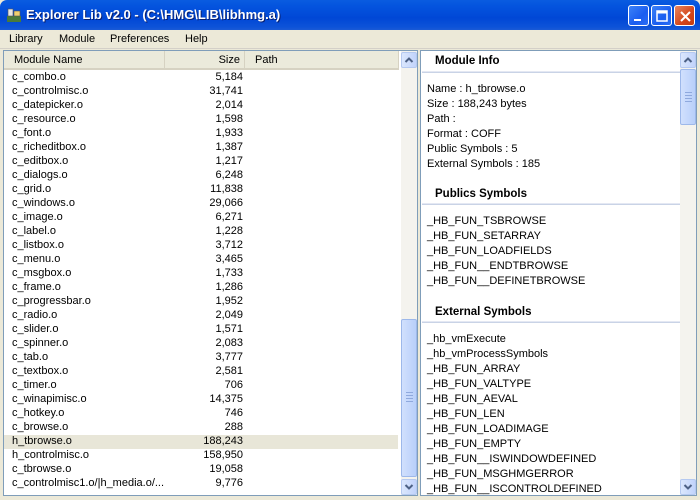 Image resolution: width=700 pixels, height=500 pixels. I want to click on module-name-cell: c_progressbar.o, so click(51, 301).